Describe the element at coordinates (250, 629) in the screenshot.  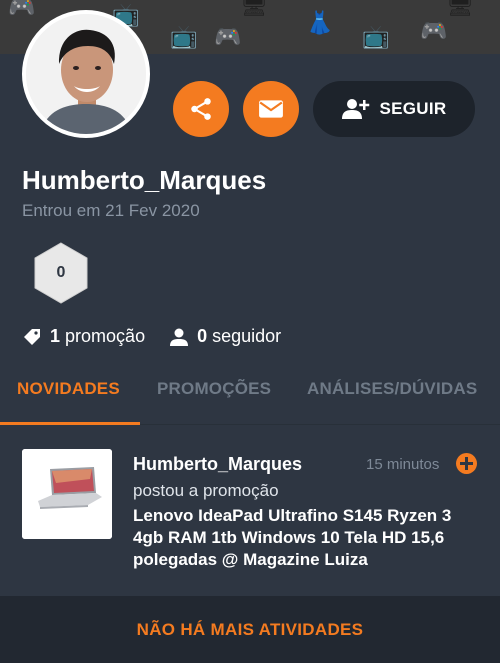
I see `no-more-activities: NÃO HÁ MAIS ATIVIDADES` at that location.